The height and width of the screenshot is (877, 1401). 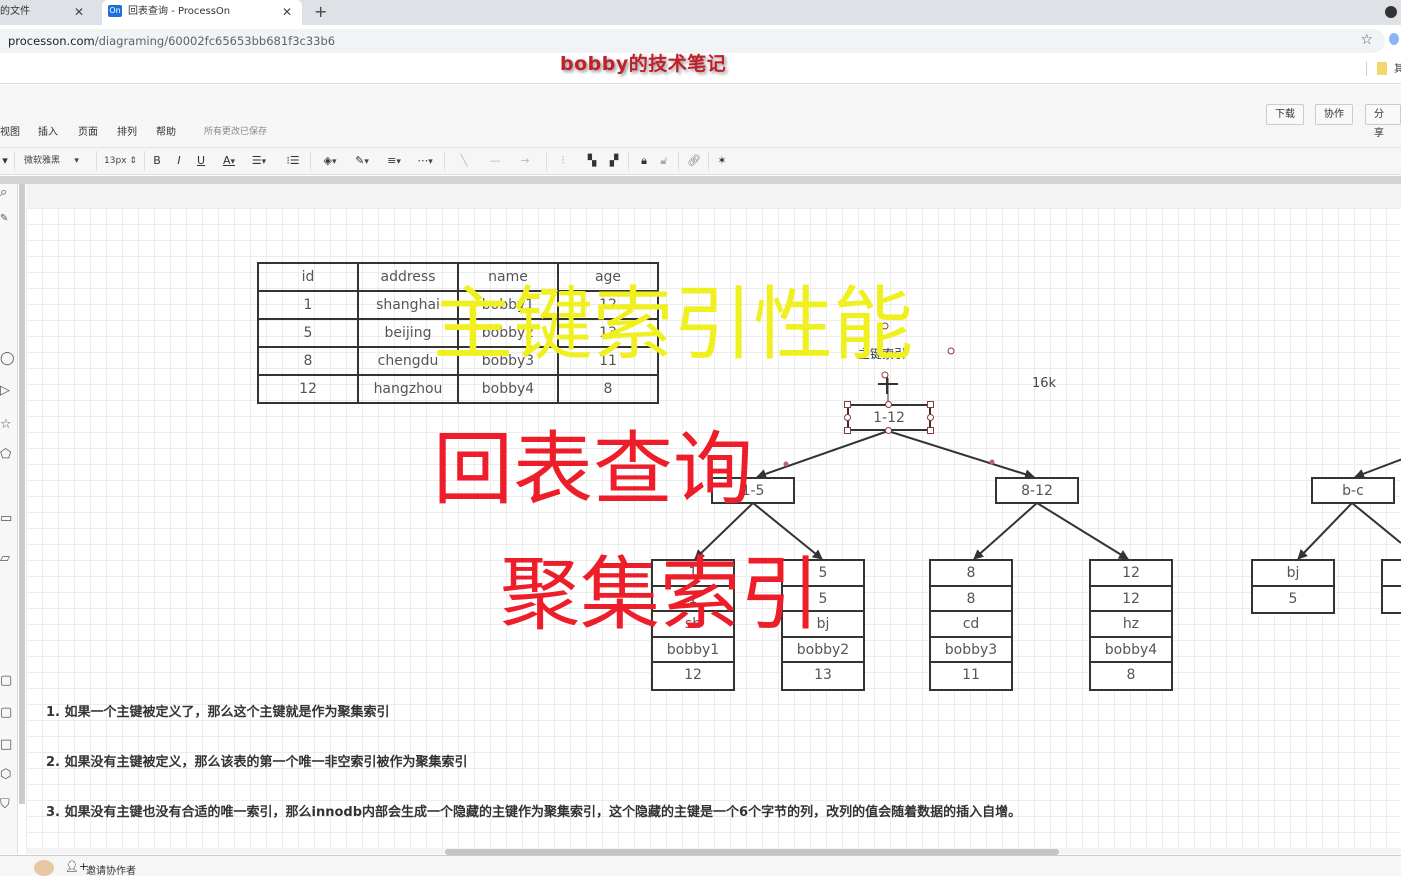 I want to click on leaf-node: 8 8 cd bobby3 11, so click(x=971, y=625).